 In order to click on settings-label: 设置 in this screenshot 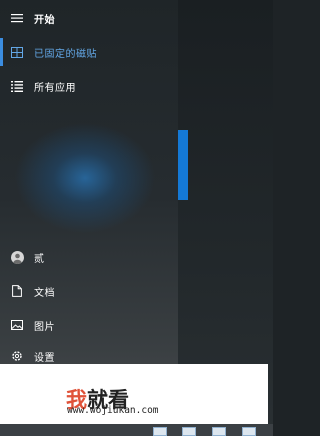, I will do `click(44, 358)`.